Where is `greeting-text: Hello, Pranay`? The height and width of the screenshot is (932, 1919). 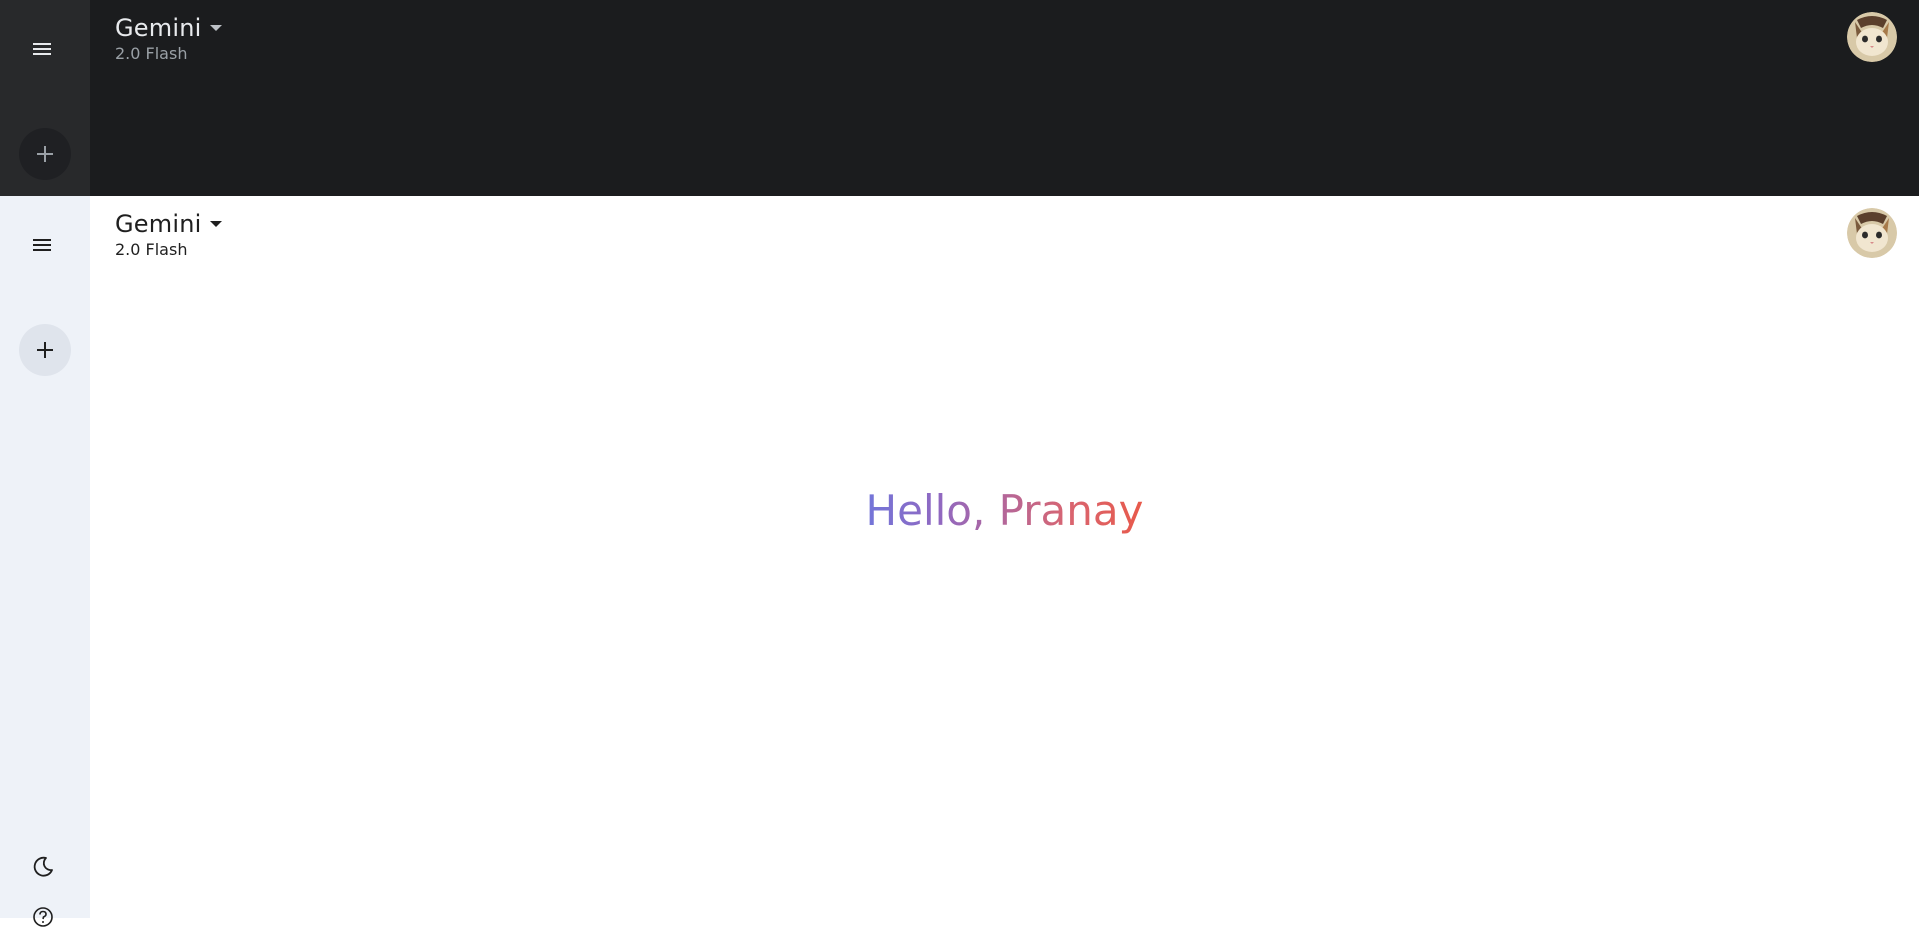 greeting-text: Hello, Pranay is located at coordinates (960, 510).